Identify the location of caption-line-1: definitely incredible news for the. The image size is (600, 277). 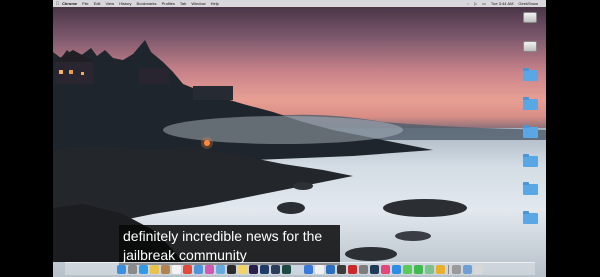
(223, 236).